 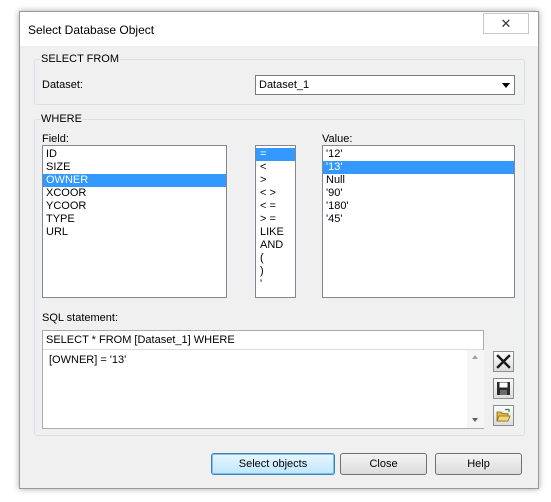 I want to click on window-title: Select Database Object, so click(x=91, y=30).